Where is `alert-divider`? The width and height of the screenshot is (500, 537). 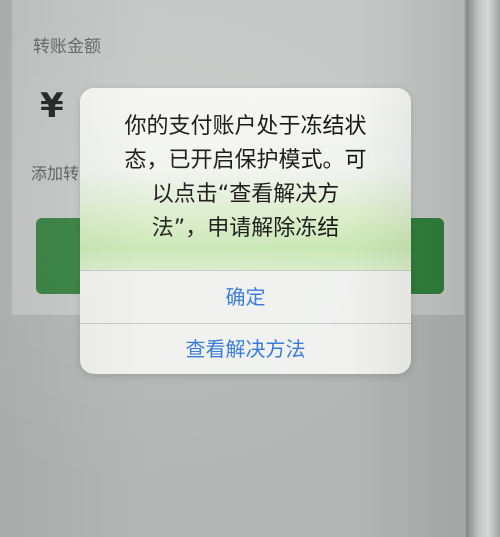
alert-divider is located at coordinates (245, 270).